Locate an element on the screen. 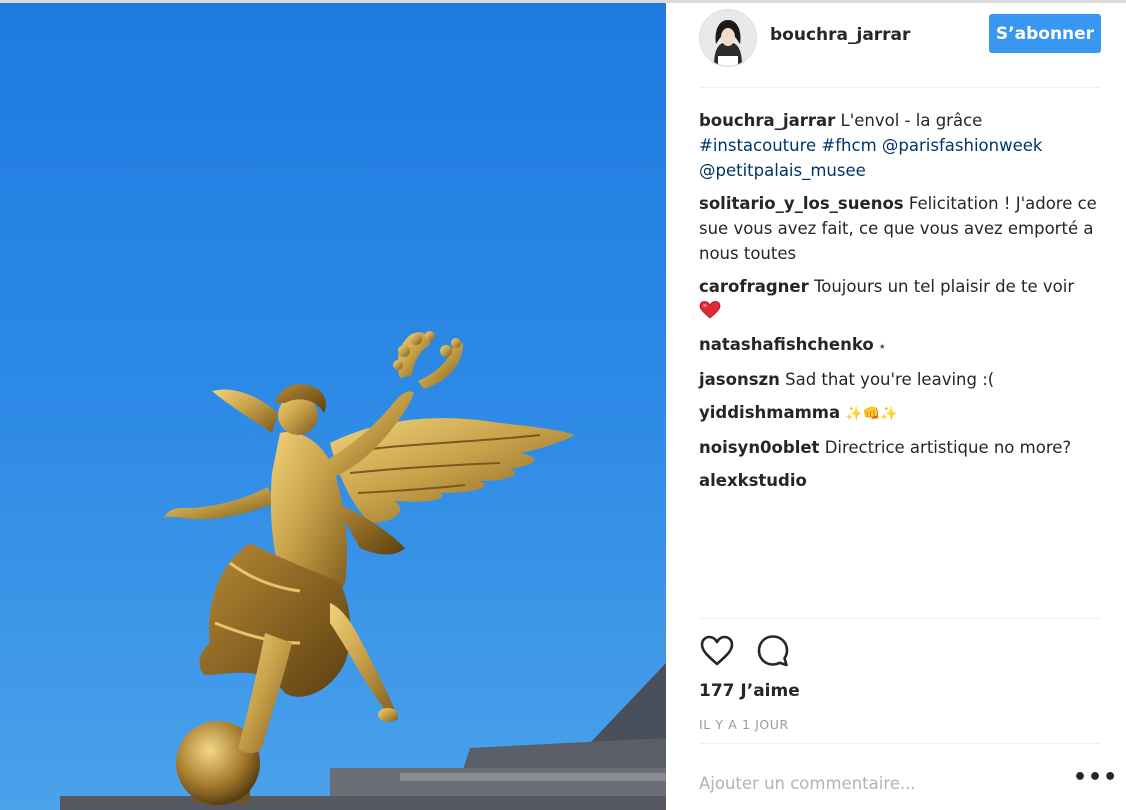 The height and width of the screenshot is (810, 1126). mention-link: @parisfashionweek is located at coordinates (962, 145).